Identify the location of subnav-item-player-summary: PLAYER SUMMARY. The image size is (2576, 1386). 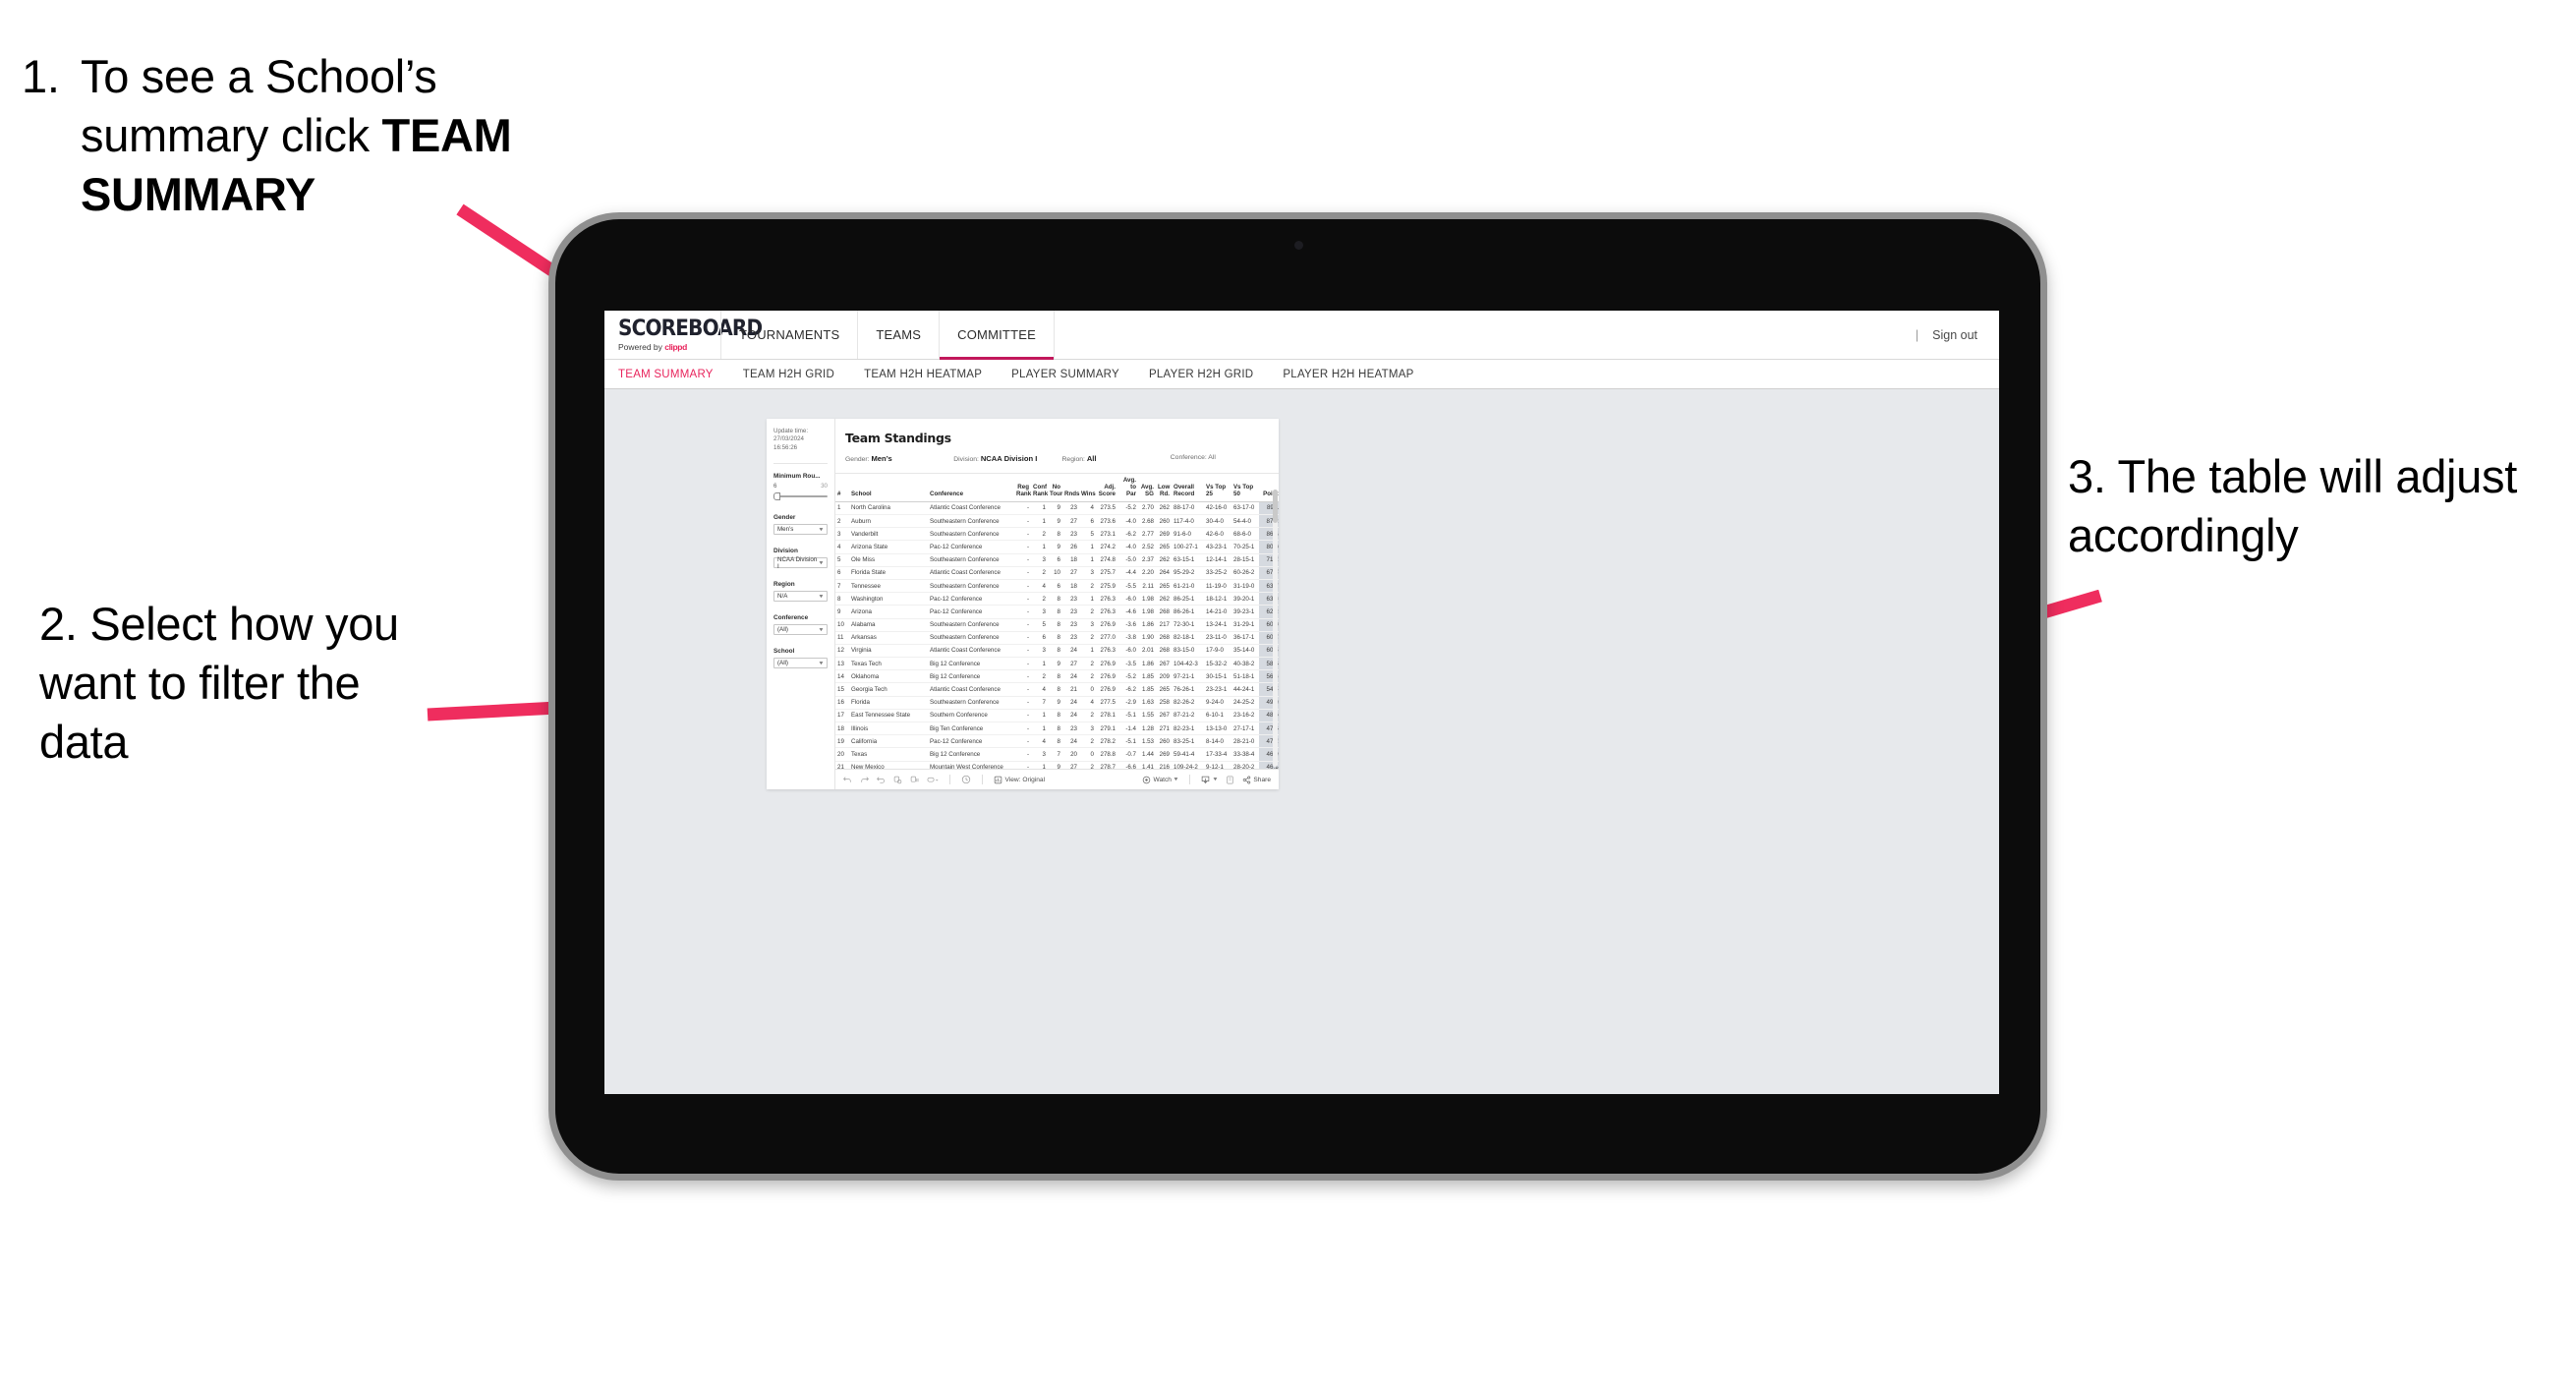
(1065, 374).